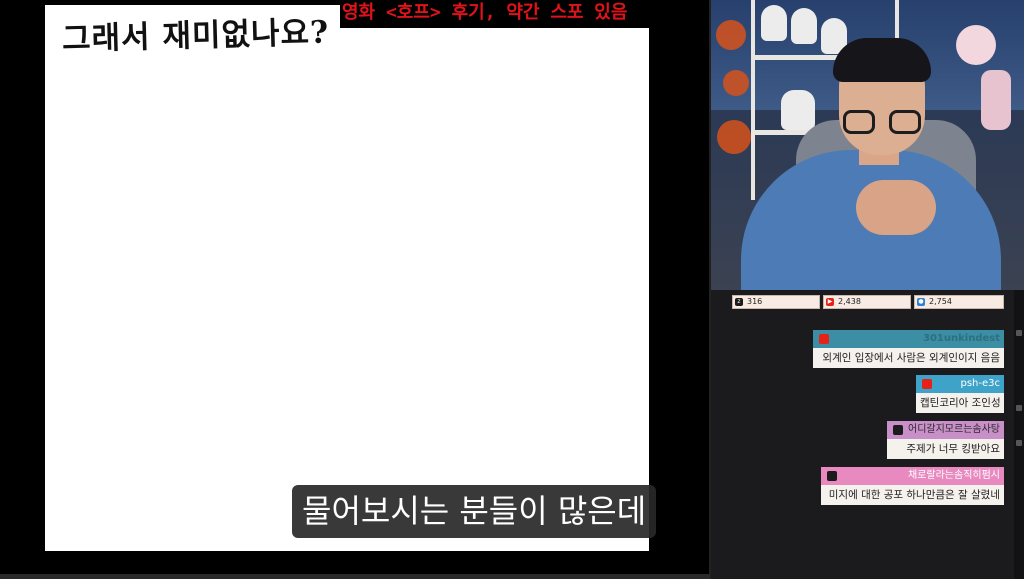 The height and width of the screenshot is (579, 1024). What do you see at coordinates (474, 511) in the screenshot?
I see `subtitle-caption: 물어보시는 분들이 많은데` at bounding box center [474, 511].